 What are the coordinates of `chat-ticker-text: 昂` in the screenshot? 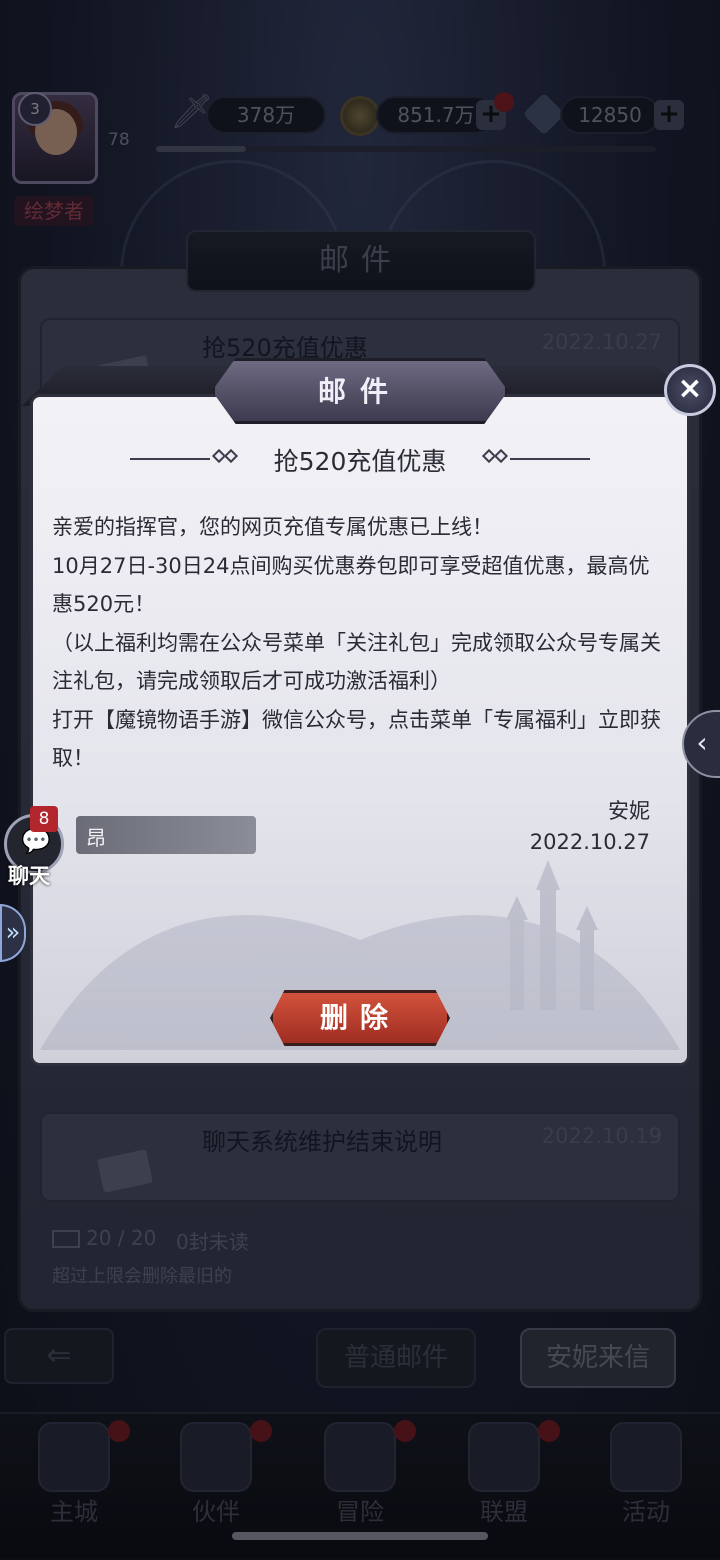 It's located at (96, 838).